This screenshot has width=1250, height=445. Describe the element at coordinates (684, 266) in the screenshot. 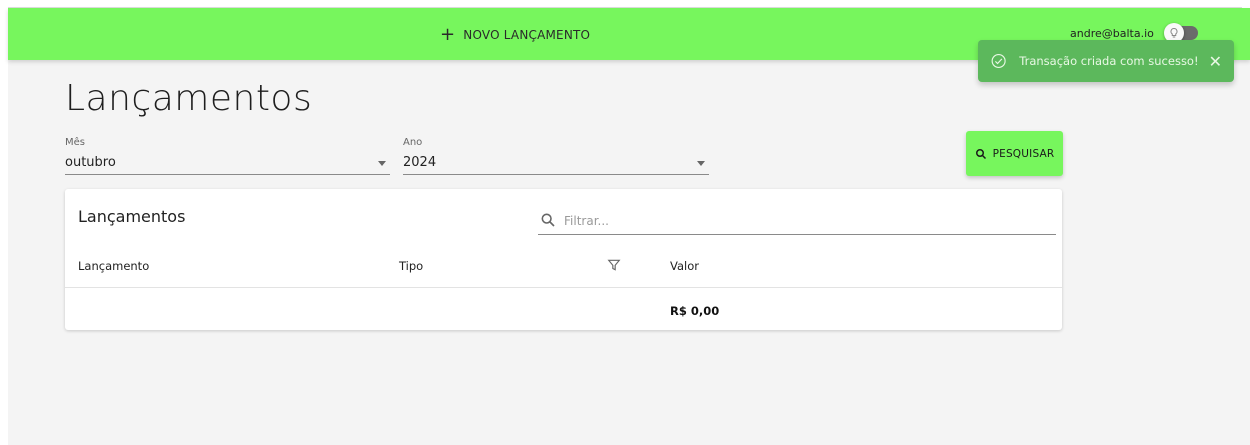

I see `column-header-valor: Valor` at that location.